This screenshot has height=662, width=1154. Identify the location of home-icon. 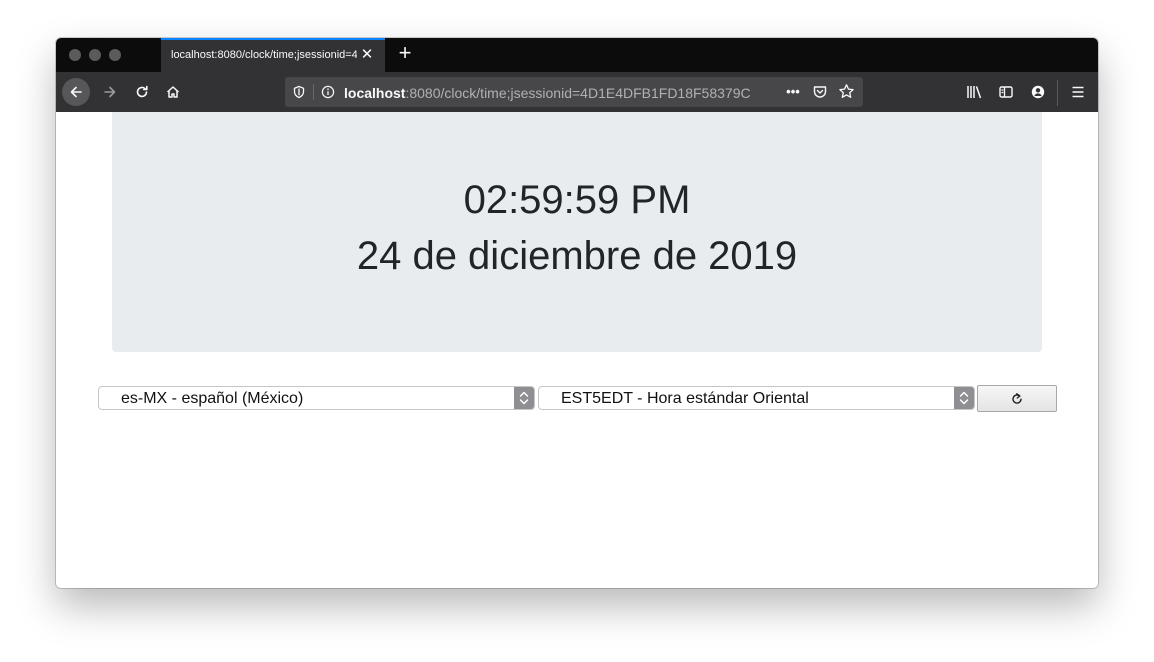
(173, 92).